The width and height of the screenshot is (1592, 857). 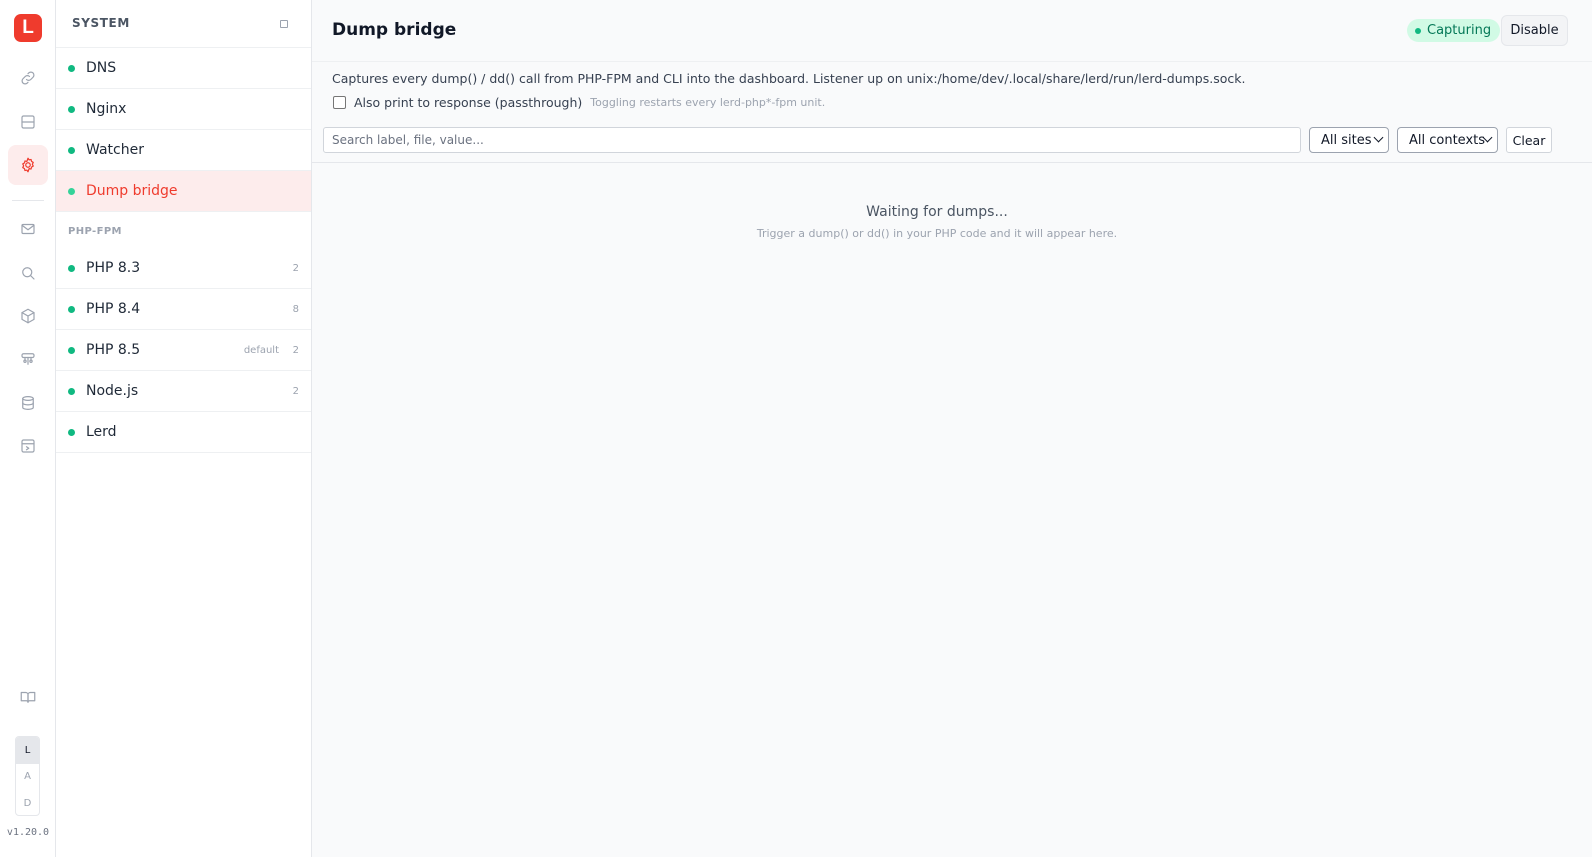 What do you see at coordinates (28, 78) in the screenshot?
I see `link-icon` at bounding box center [28, 78].